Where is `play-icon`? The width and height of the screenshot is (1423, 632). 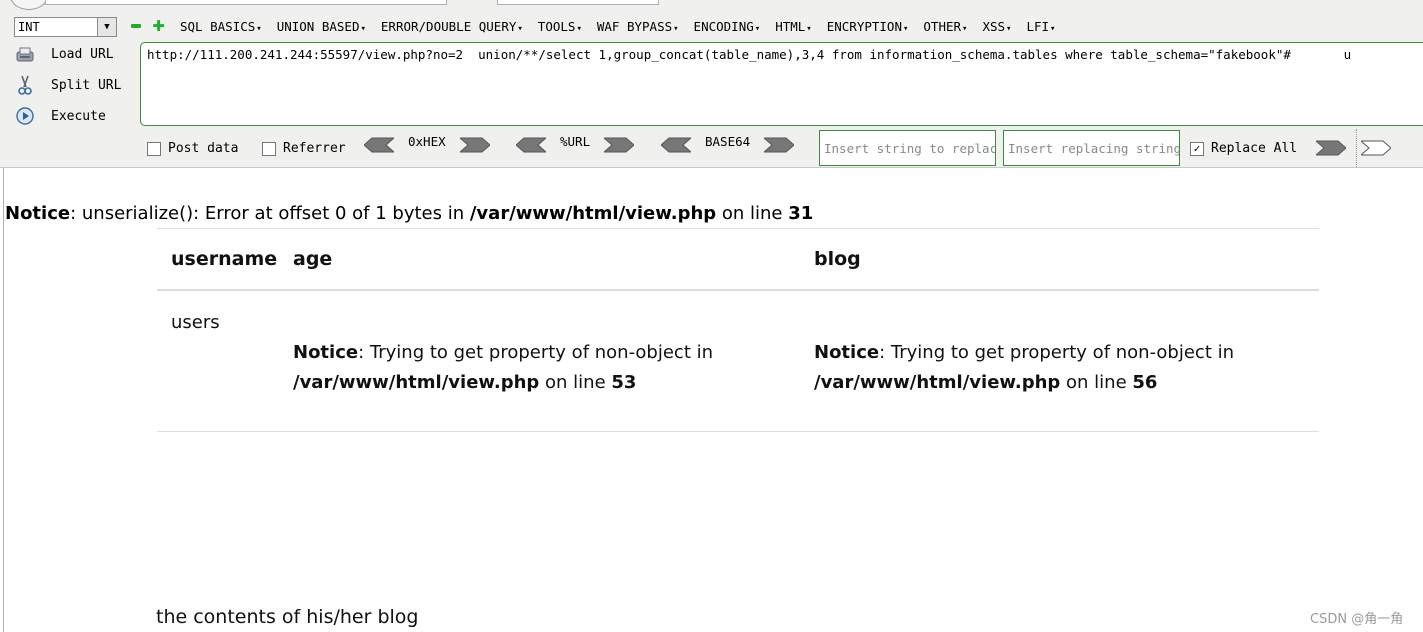
play-icon is located at coordinates (25, 116).